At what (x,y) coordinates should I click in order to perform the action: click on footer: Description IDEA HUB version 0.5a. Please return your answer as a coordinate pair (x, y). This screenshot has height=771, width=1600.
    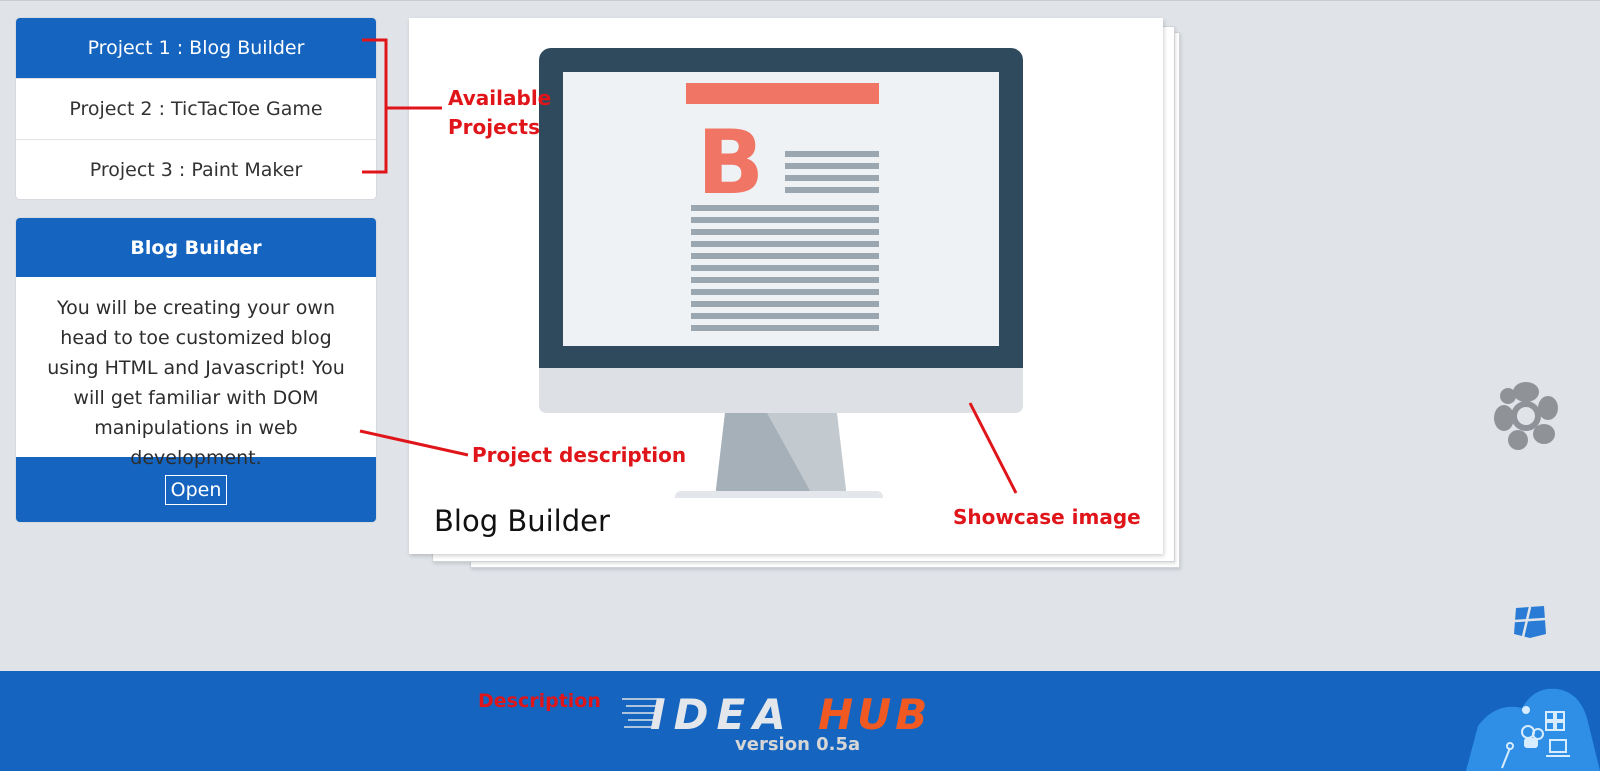
    Looking at the image, I should click on (800, 721).